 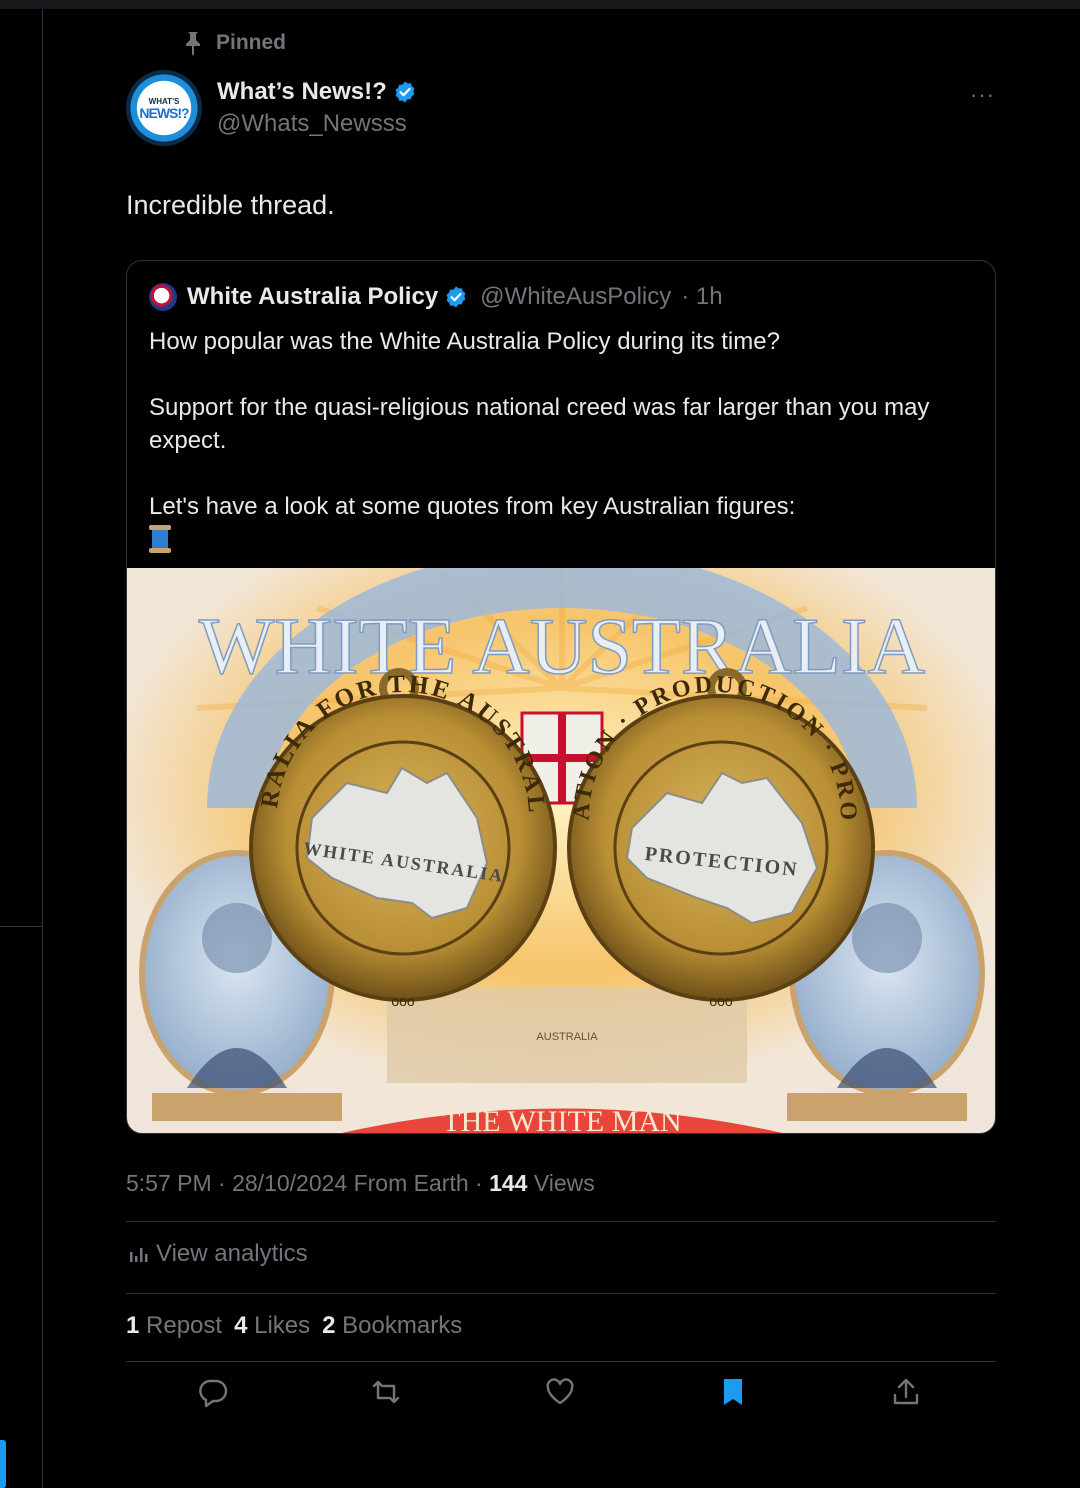 What do you see at coordinates (3, 1464) in the screenshot?
I see `left-accent-bar` at bounding box center [3, 1464].